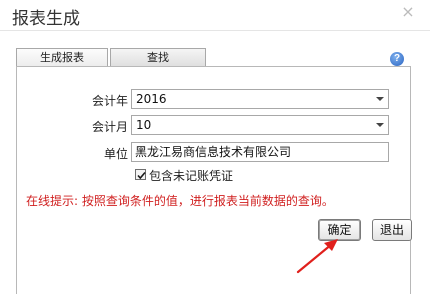 The height and width of the screenshot is (298, 430). I want to click on dialog-title: 报表生成, so click(46, 19).